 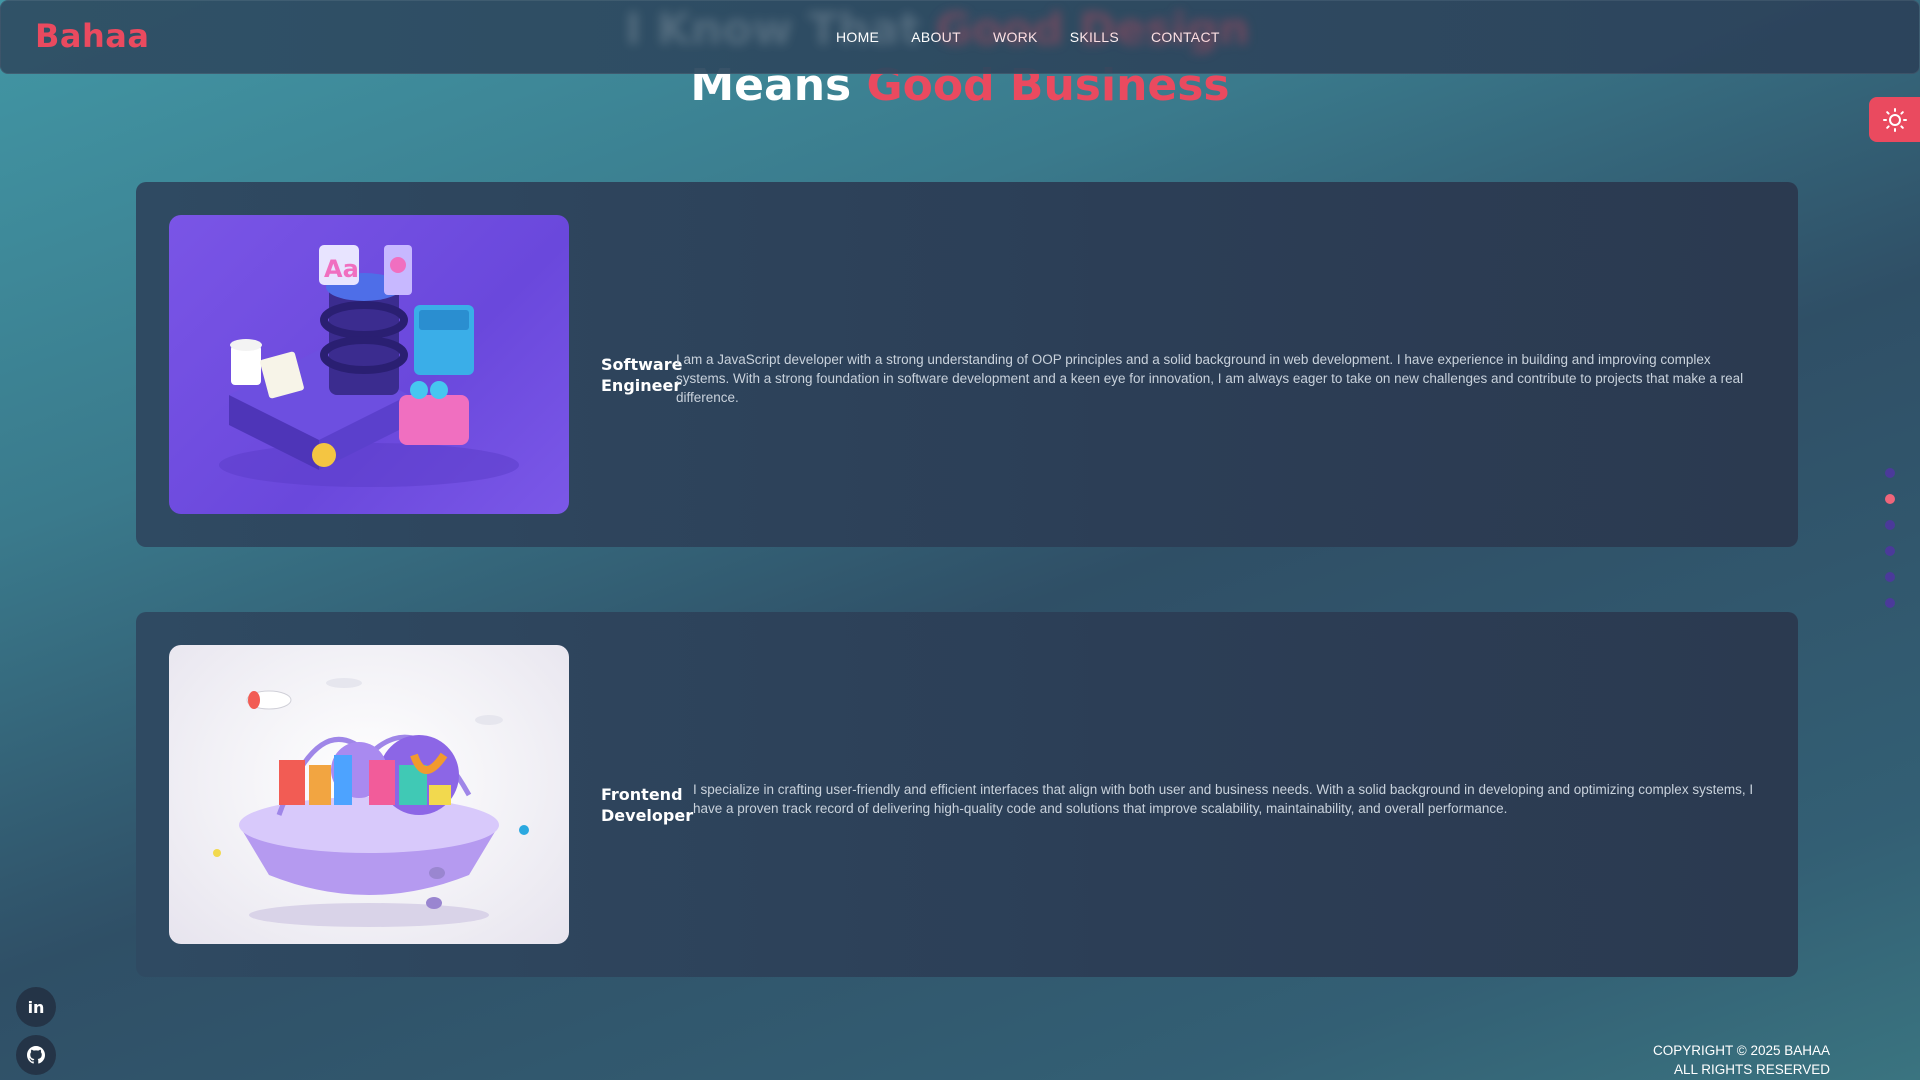 I want to click on github-link, so click(x=36, y=1055).